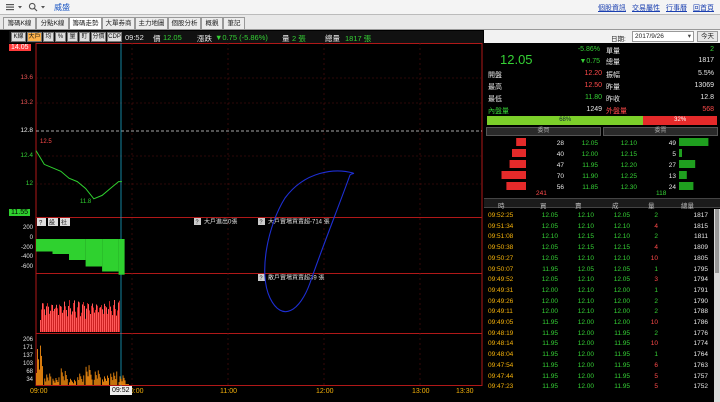 This screenshot has height=402, width=720. What do you see at coordinates (717, 305) in the screenshot?
I see `ticks-scrollbar` at bounding box center [717, 305].